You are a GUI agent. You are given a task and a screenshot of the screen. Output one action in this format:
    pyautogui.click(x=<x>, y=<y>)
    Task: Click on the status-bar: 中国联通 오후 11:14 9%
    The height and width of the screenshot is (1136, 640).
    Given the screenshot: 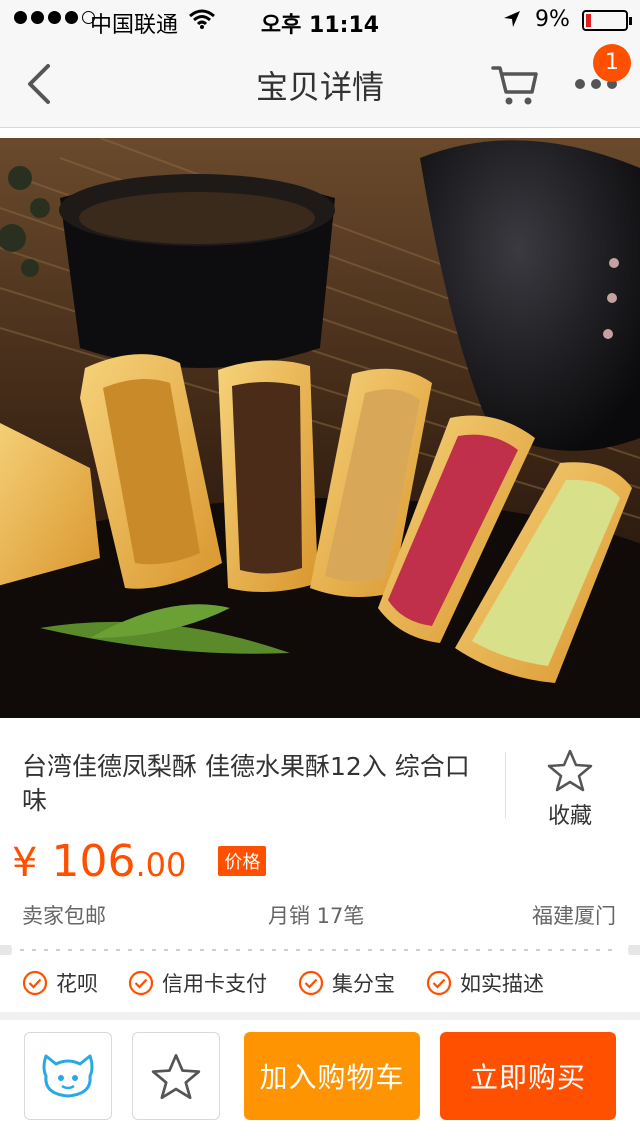 What is the action you would take?
    pyautogui.click(x=320, y=20)
    